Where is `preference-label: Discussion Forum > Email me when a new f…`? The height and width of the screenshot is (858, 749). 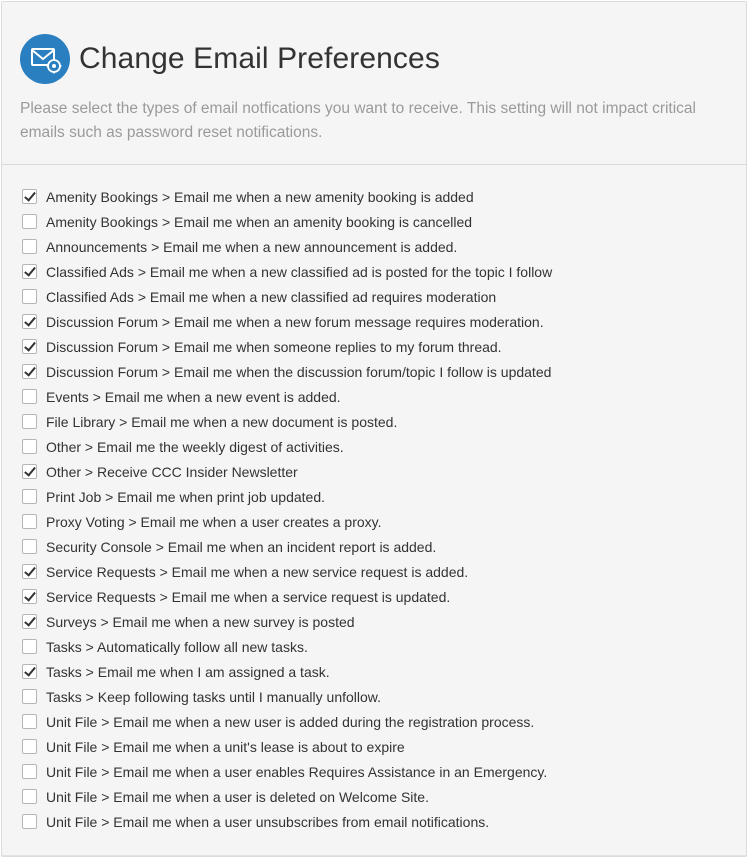
preference-label: Discussion Forum > Email me when a new f… is located at coordinates (295, 321).